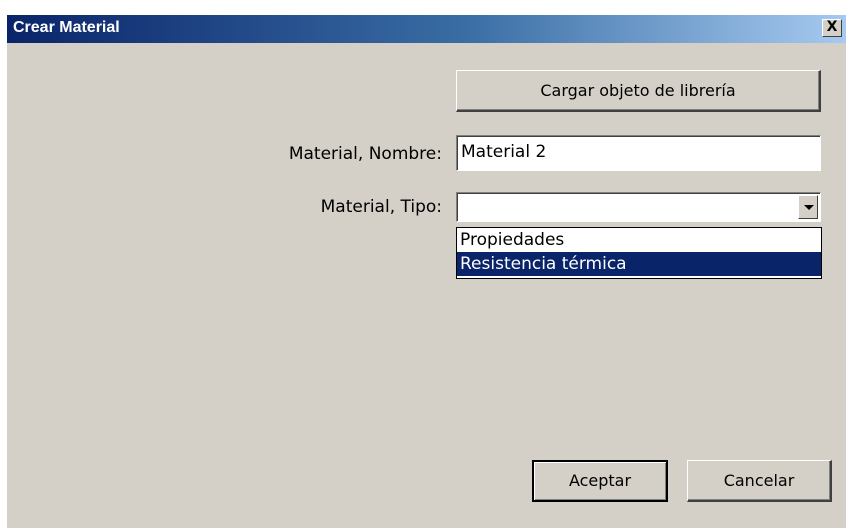 Image resolution: width=850 pixels, height=530 pixels. Describe the element at coordinates (808, 207) in the screenshot. I see `chevron-down-icon` at that location.